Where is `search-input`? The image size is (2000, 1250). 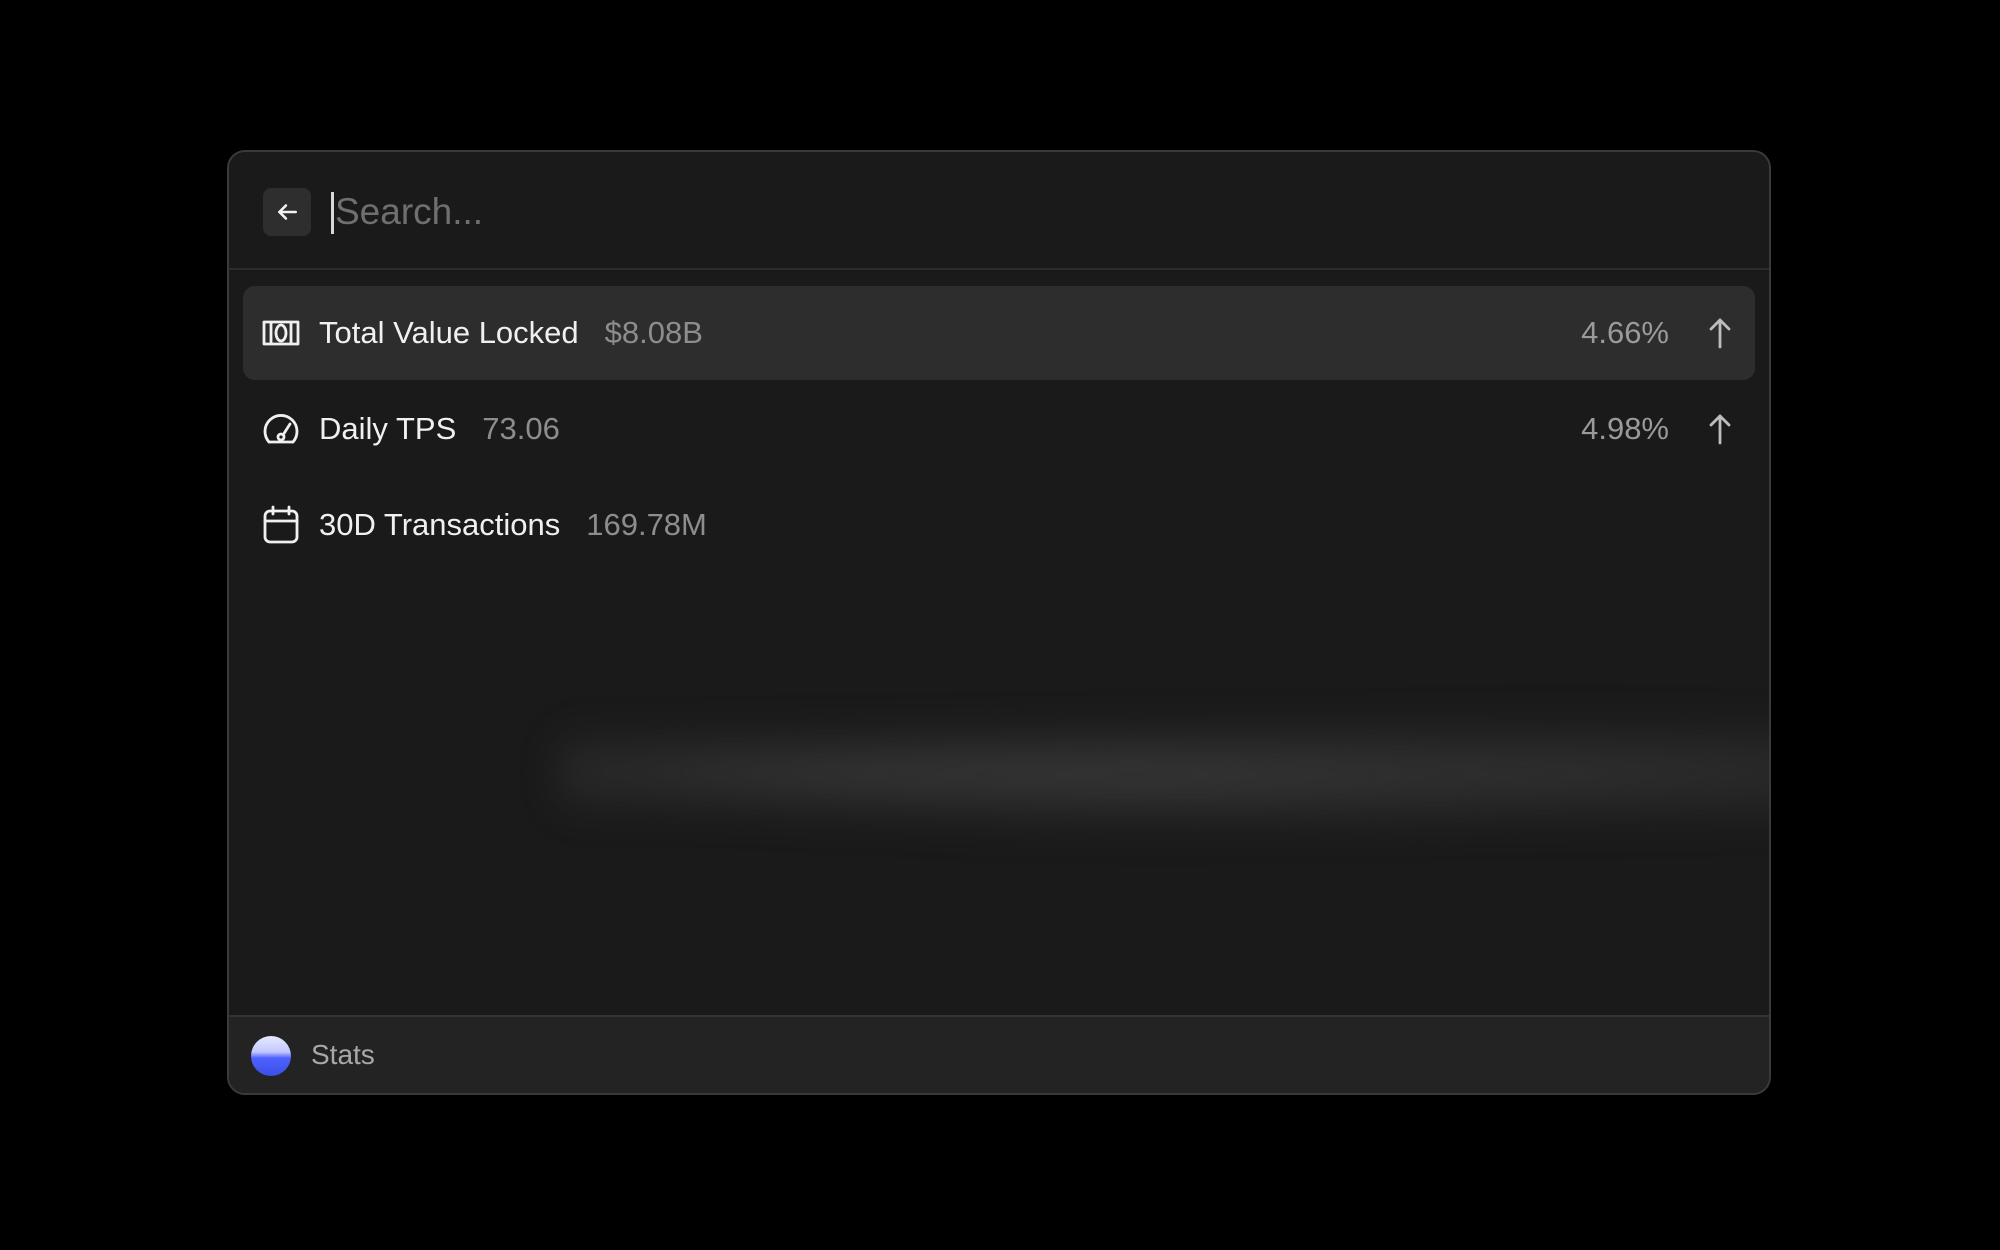
search-input is located at coordinates (979, 212).